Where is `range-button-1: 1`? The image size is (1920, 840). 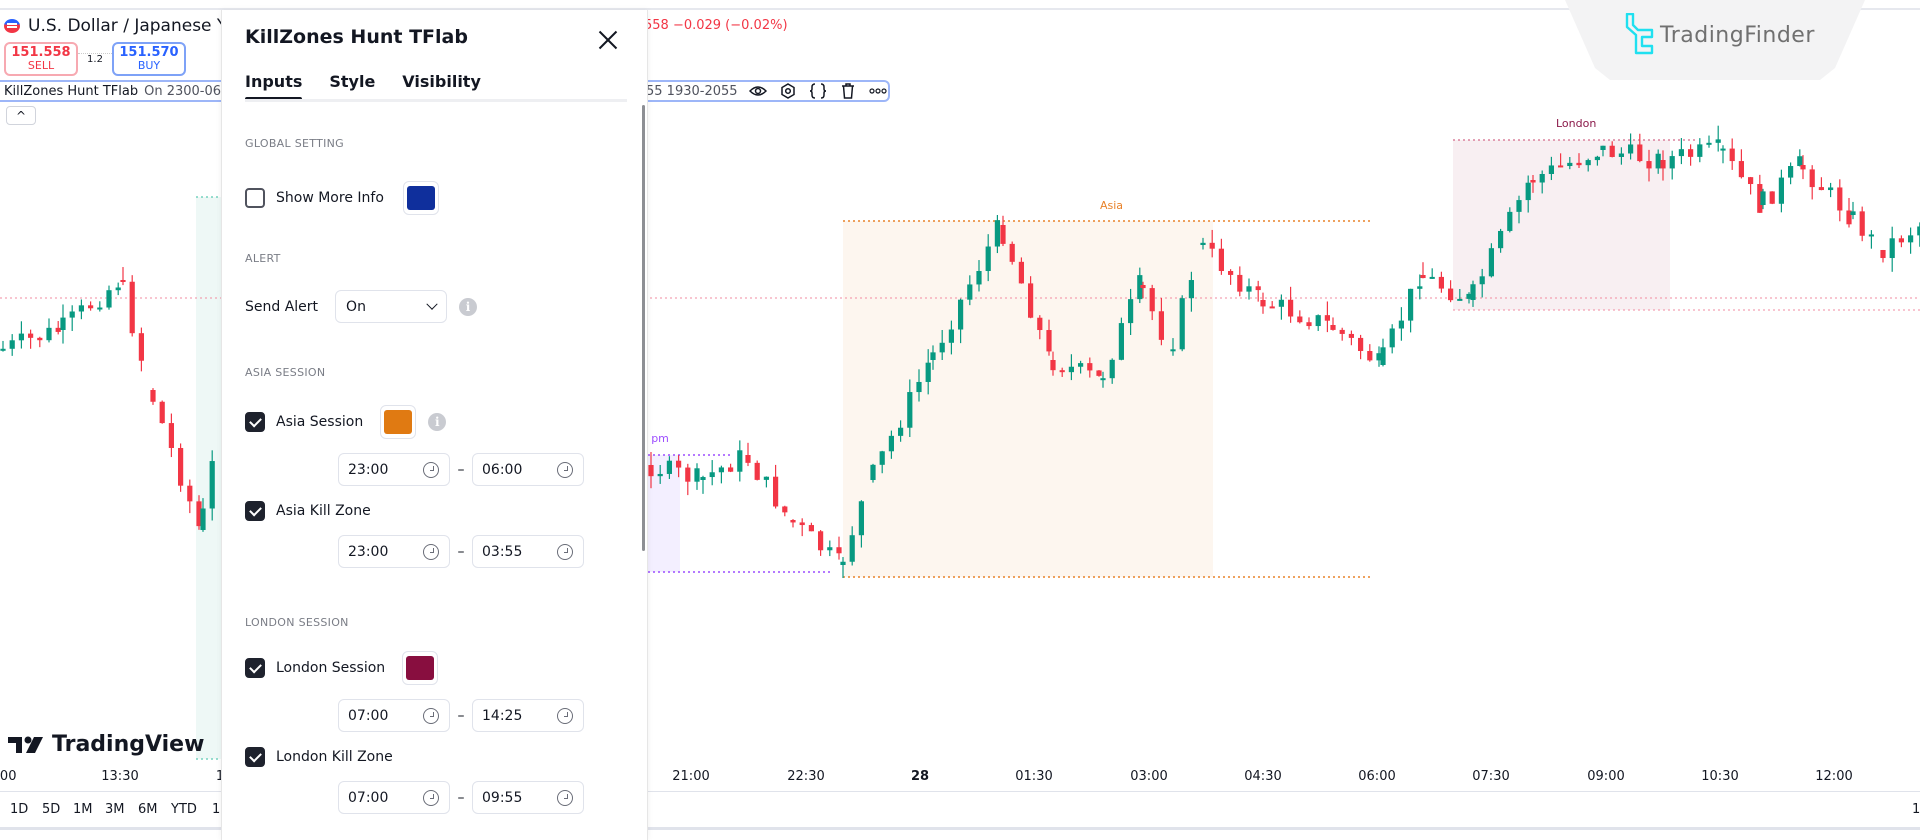 range-button-1: 1 is located at coordinates (216, 809).